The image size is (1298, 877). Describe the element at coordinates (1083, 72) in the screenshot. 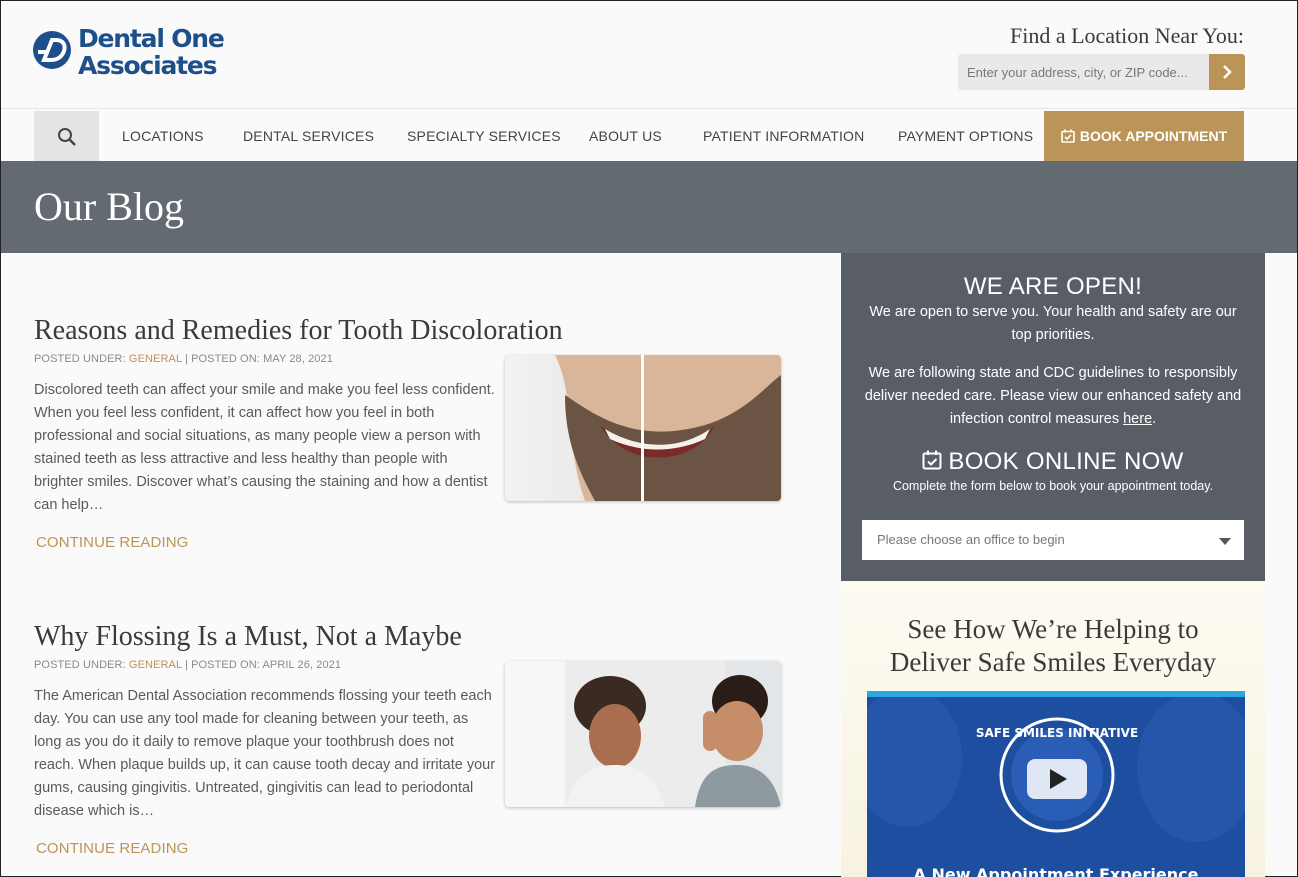

I see `location-search-input` at that location.